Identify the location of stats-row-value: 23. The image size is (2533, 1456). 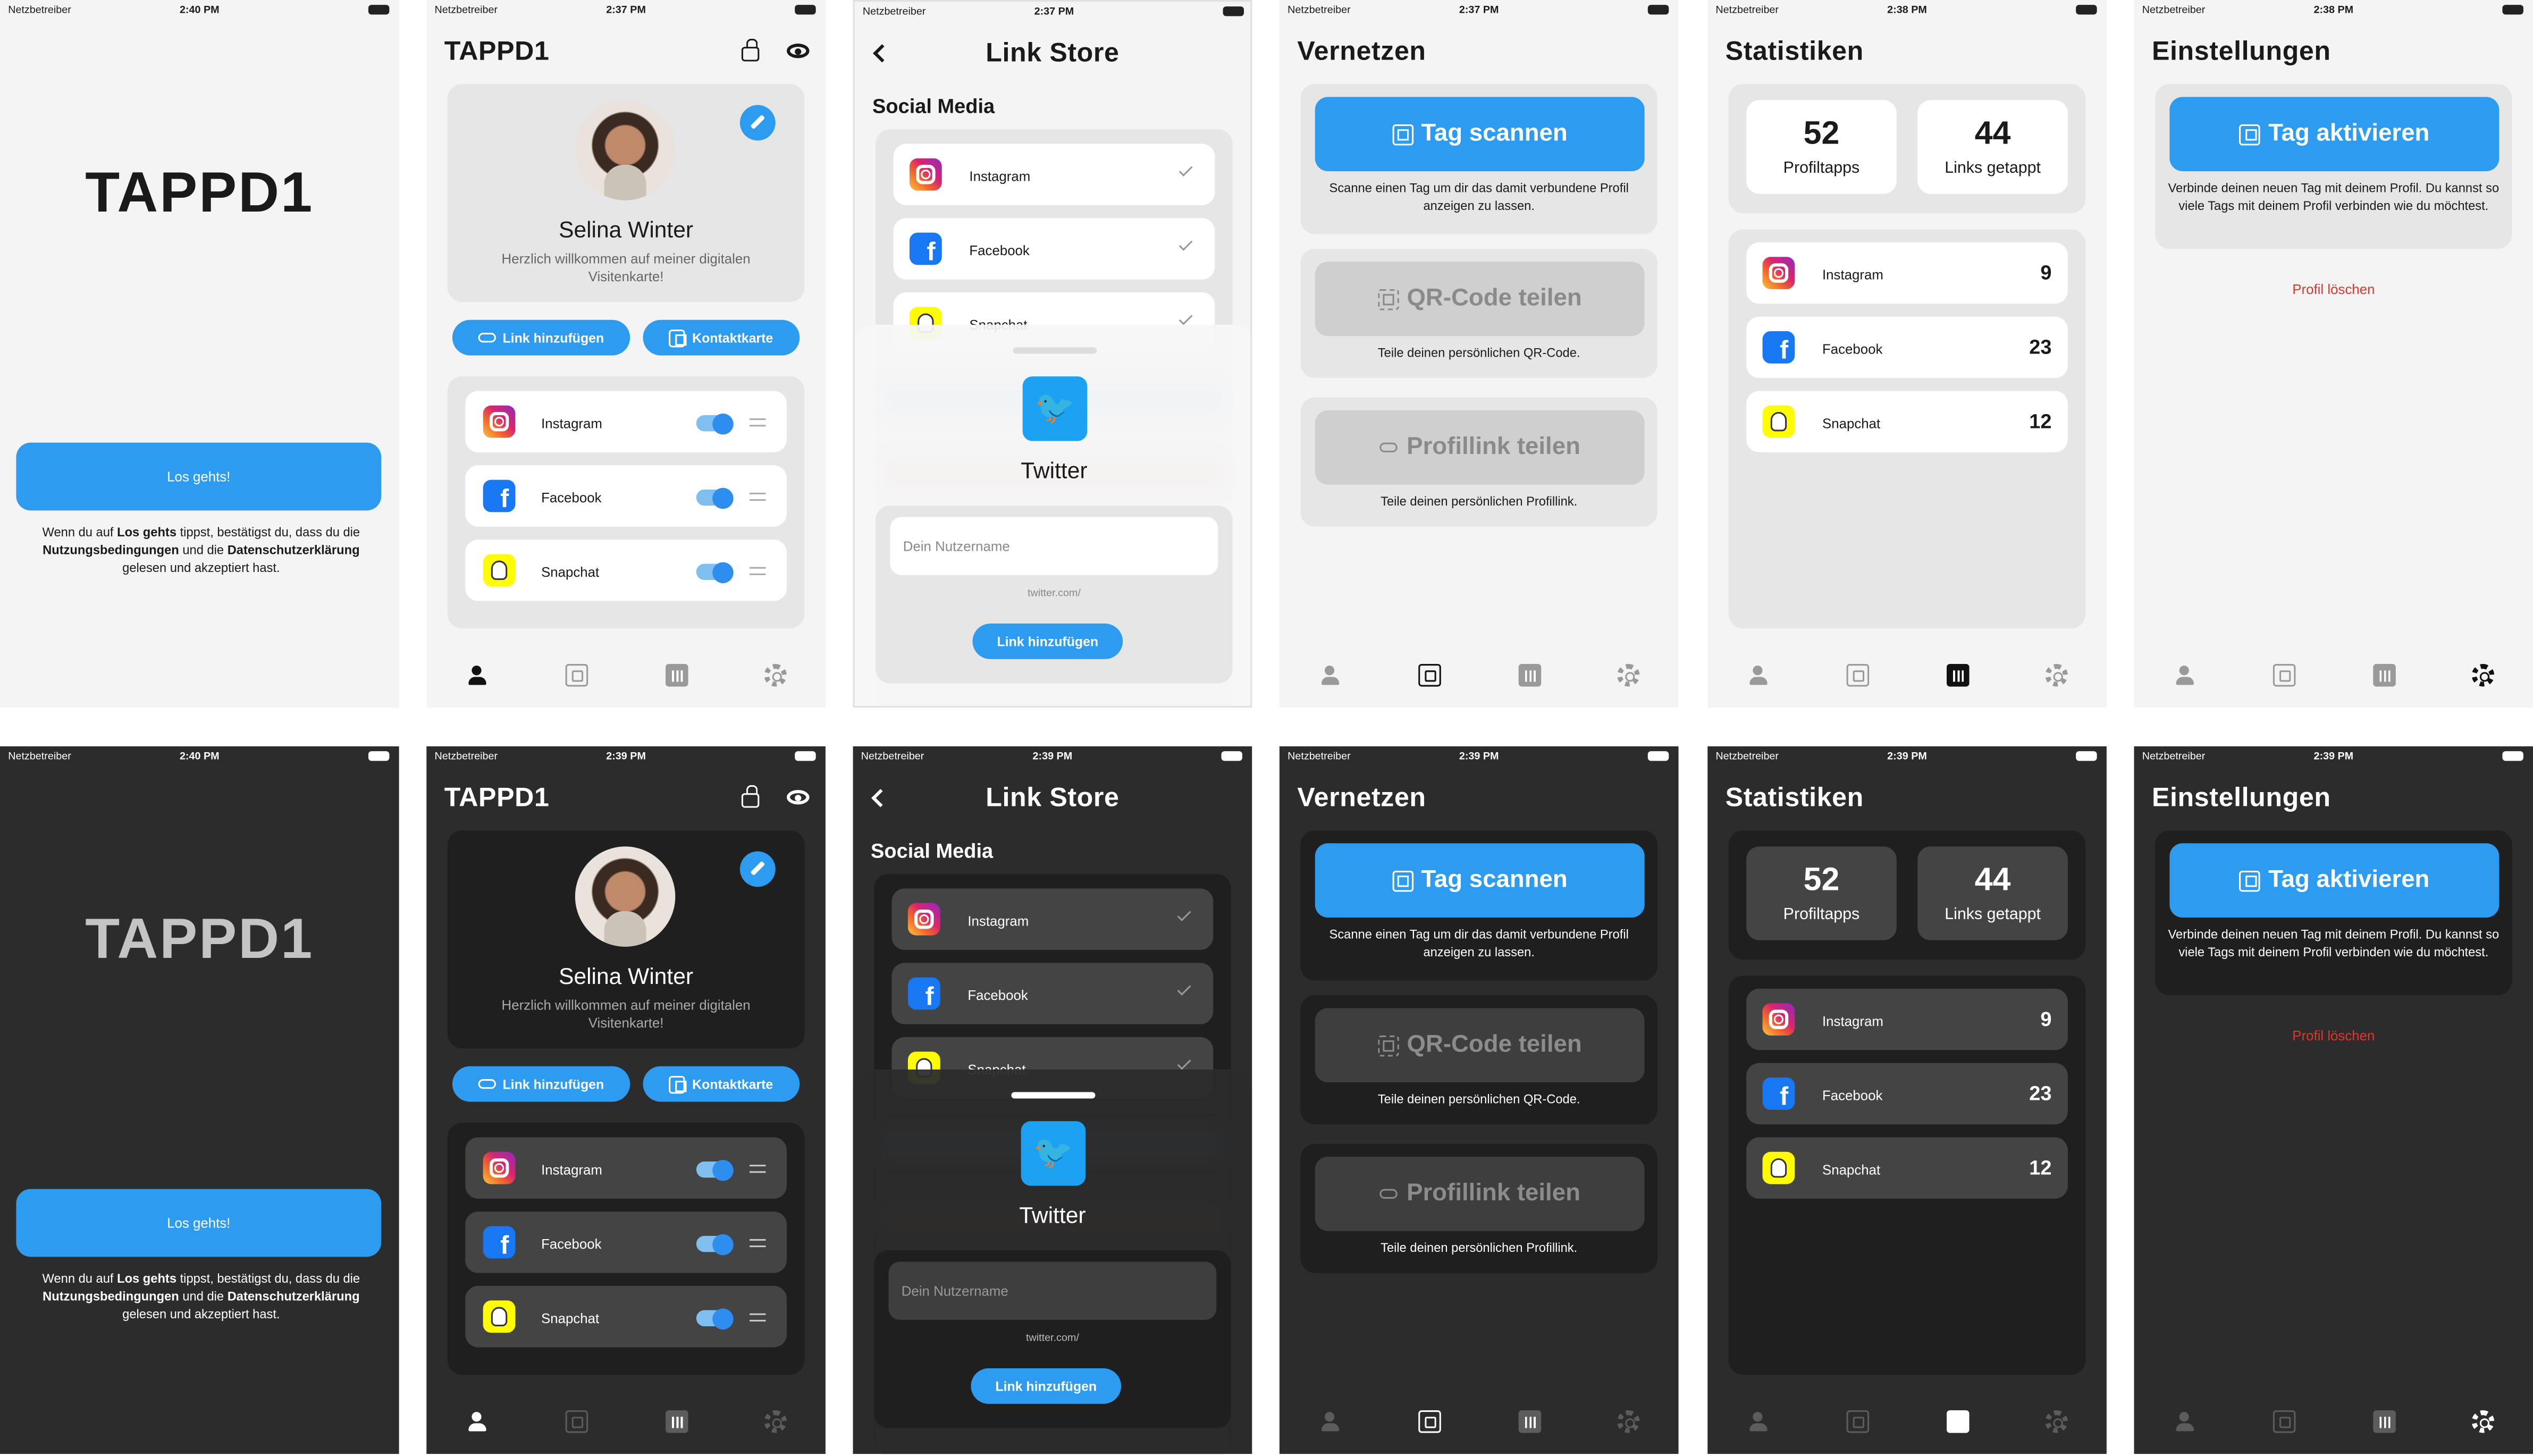
(2041, 348).